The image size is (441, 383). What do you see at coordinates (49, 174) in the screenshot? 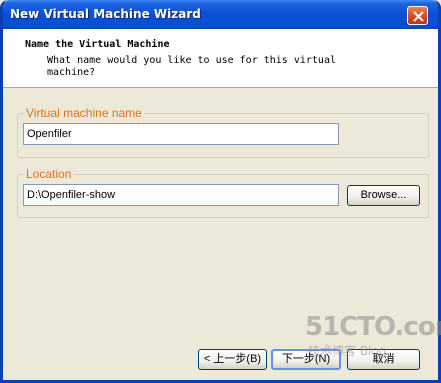
I see `location-label: Location` at bounding box center [49, 174].